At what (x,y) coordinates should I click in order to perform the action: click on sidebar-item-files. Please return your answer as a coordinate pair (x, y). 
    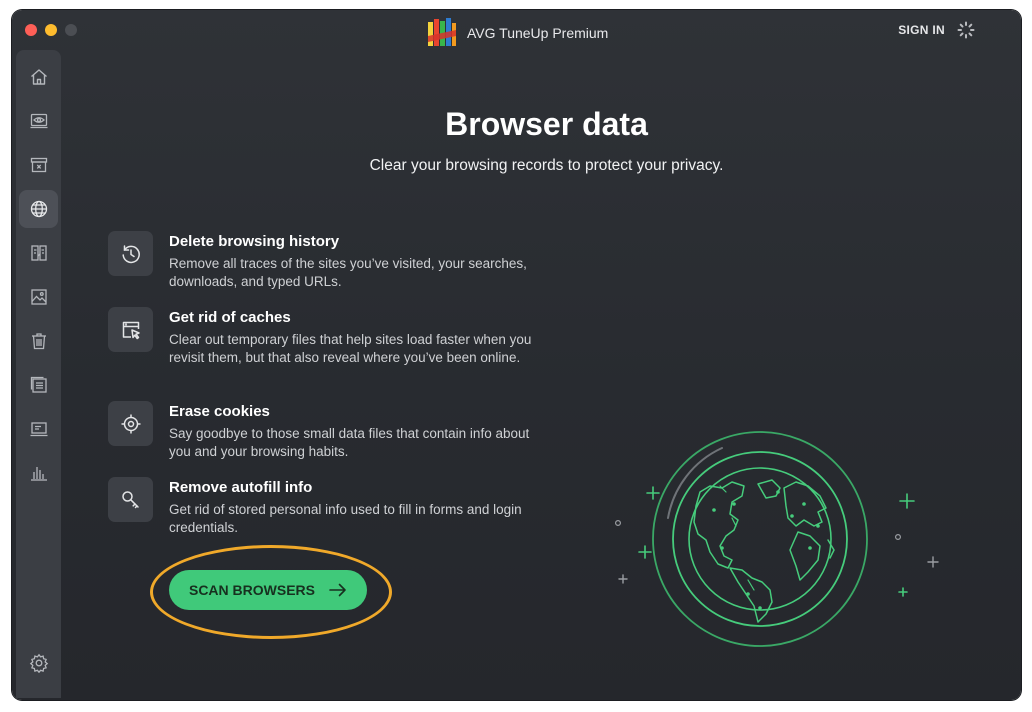
    Looking at the image, I should click on (38, 385).